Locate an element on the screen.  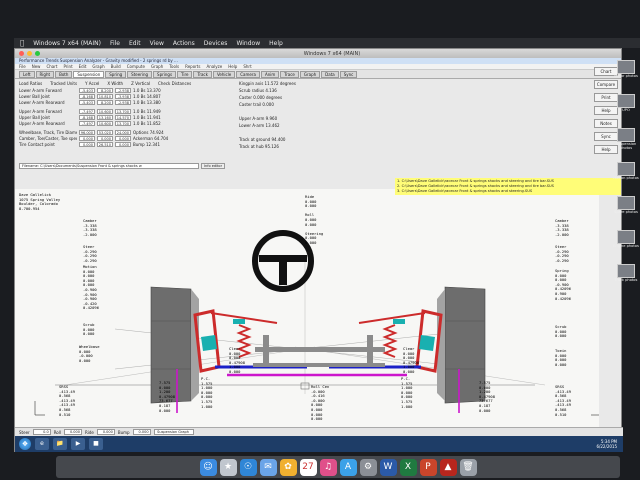
mac-menu-help: Help is located at coordinates (276, 43).